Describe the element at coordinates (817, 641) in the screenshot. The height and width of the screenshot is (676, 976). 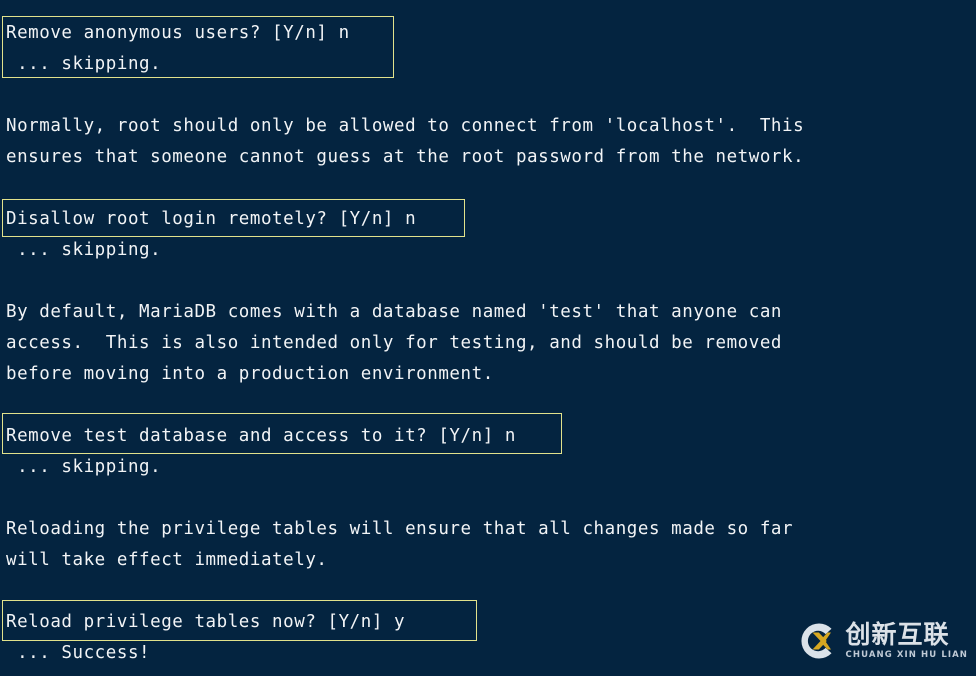
I see `c-x-circle-logo-icon` at that location.